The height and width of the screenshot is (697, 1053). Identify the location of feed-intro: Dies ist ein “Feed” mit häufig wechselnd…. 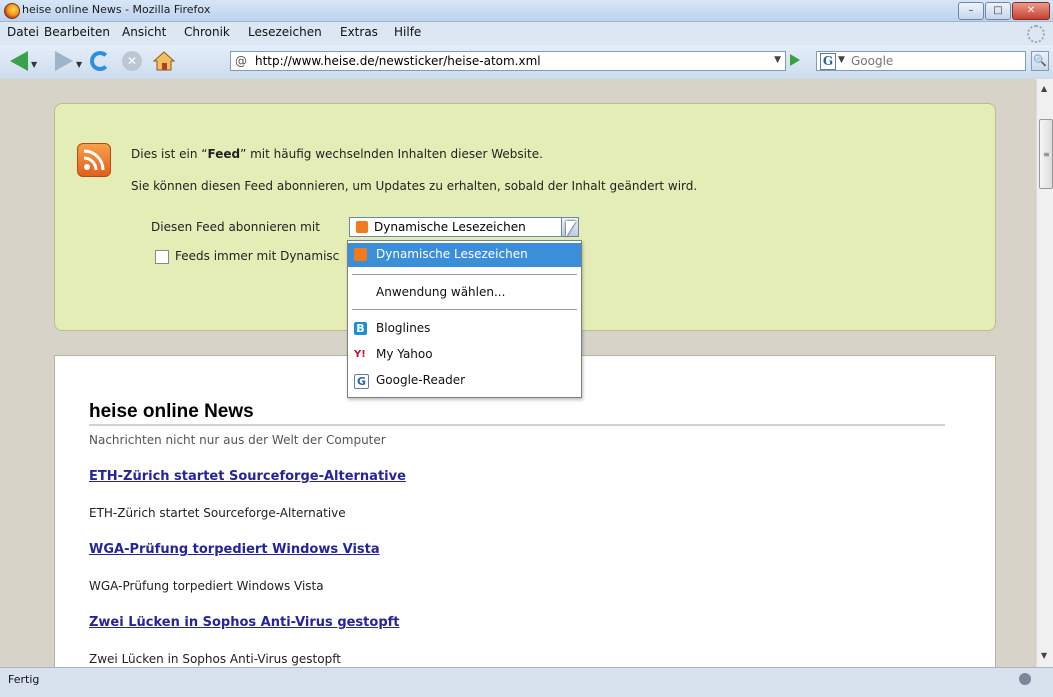
(337, 154).